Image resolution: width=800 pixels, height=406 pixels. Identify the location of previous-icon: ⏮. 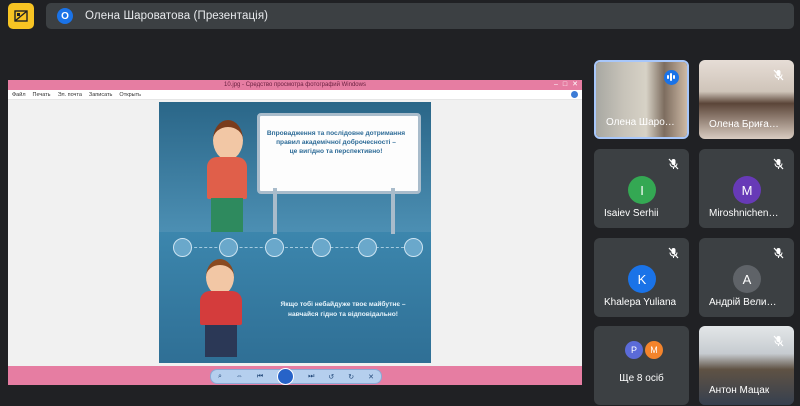
(260, 376).